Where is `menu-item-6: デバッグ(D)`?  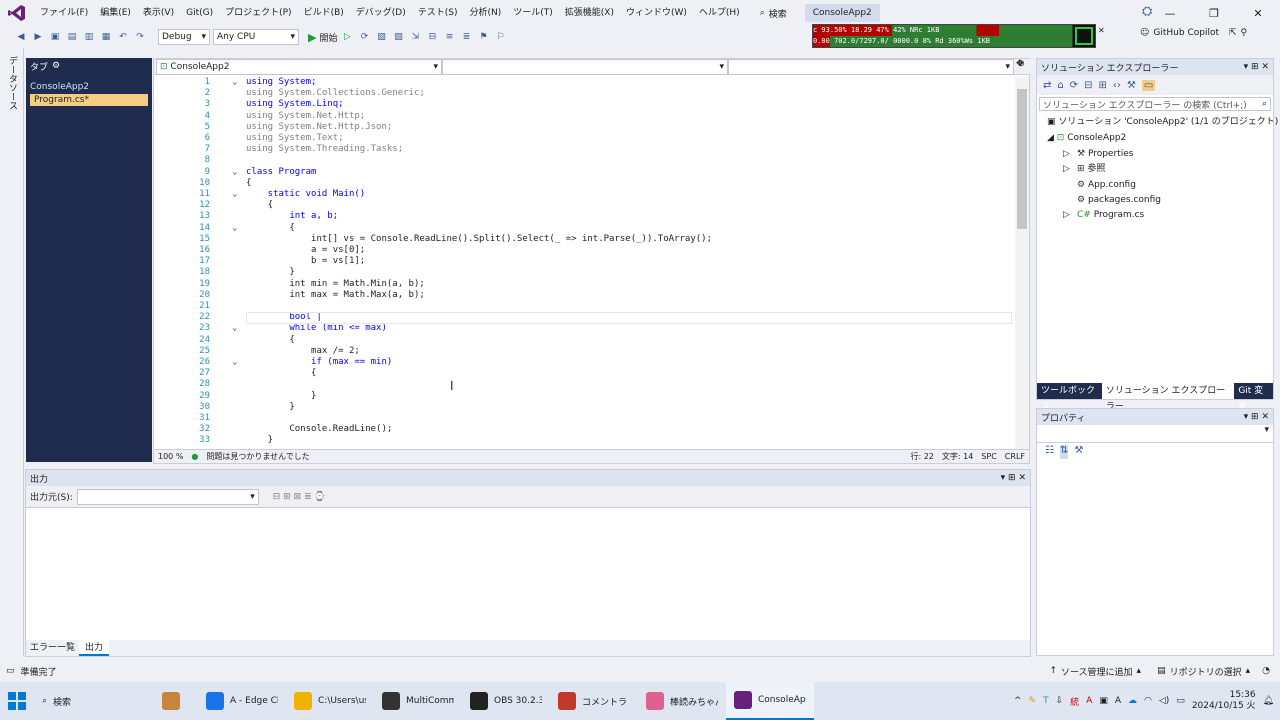 menu-item-6: デバッグ(D) is located at coordinates (381, 13).